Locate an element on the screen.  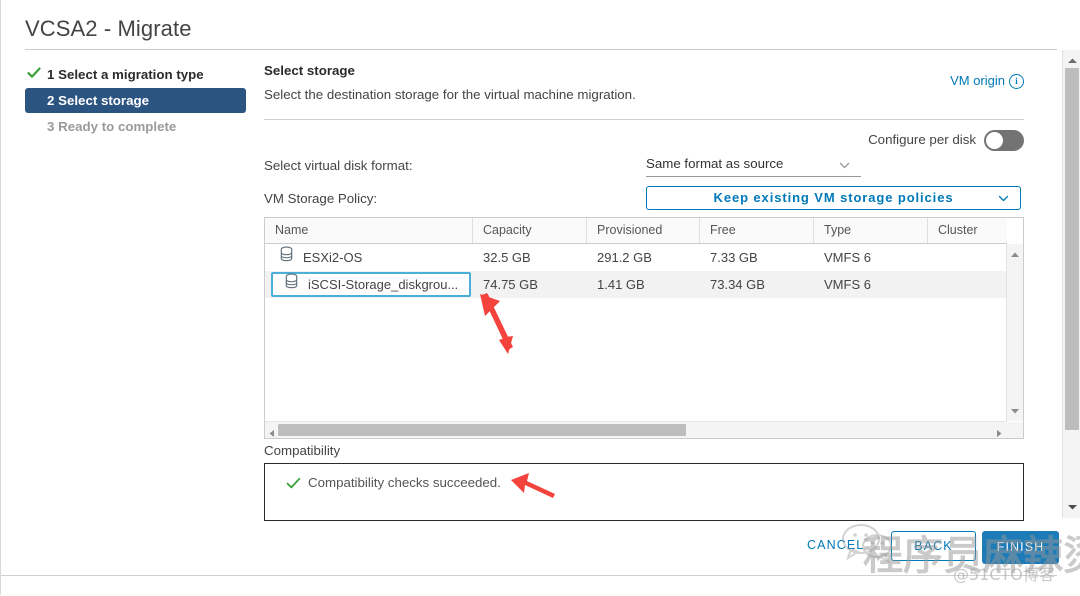
cell-provisioned: 1.41 GB is located at coordinates (621, 284).